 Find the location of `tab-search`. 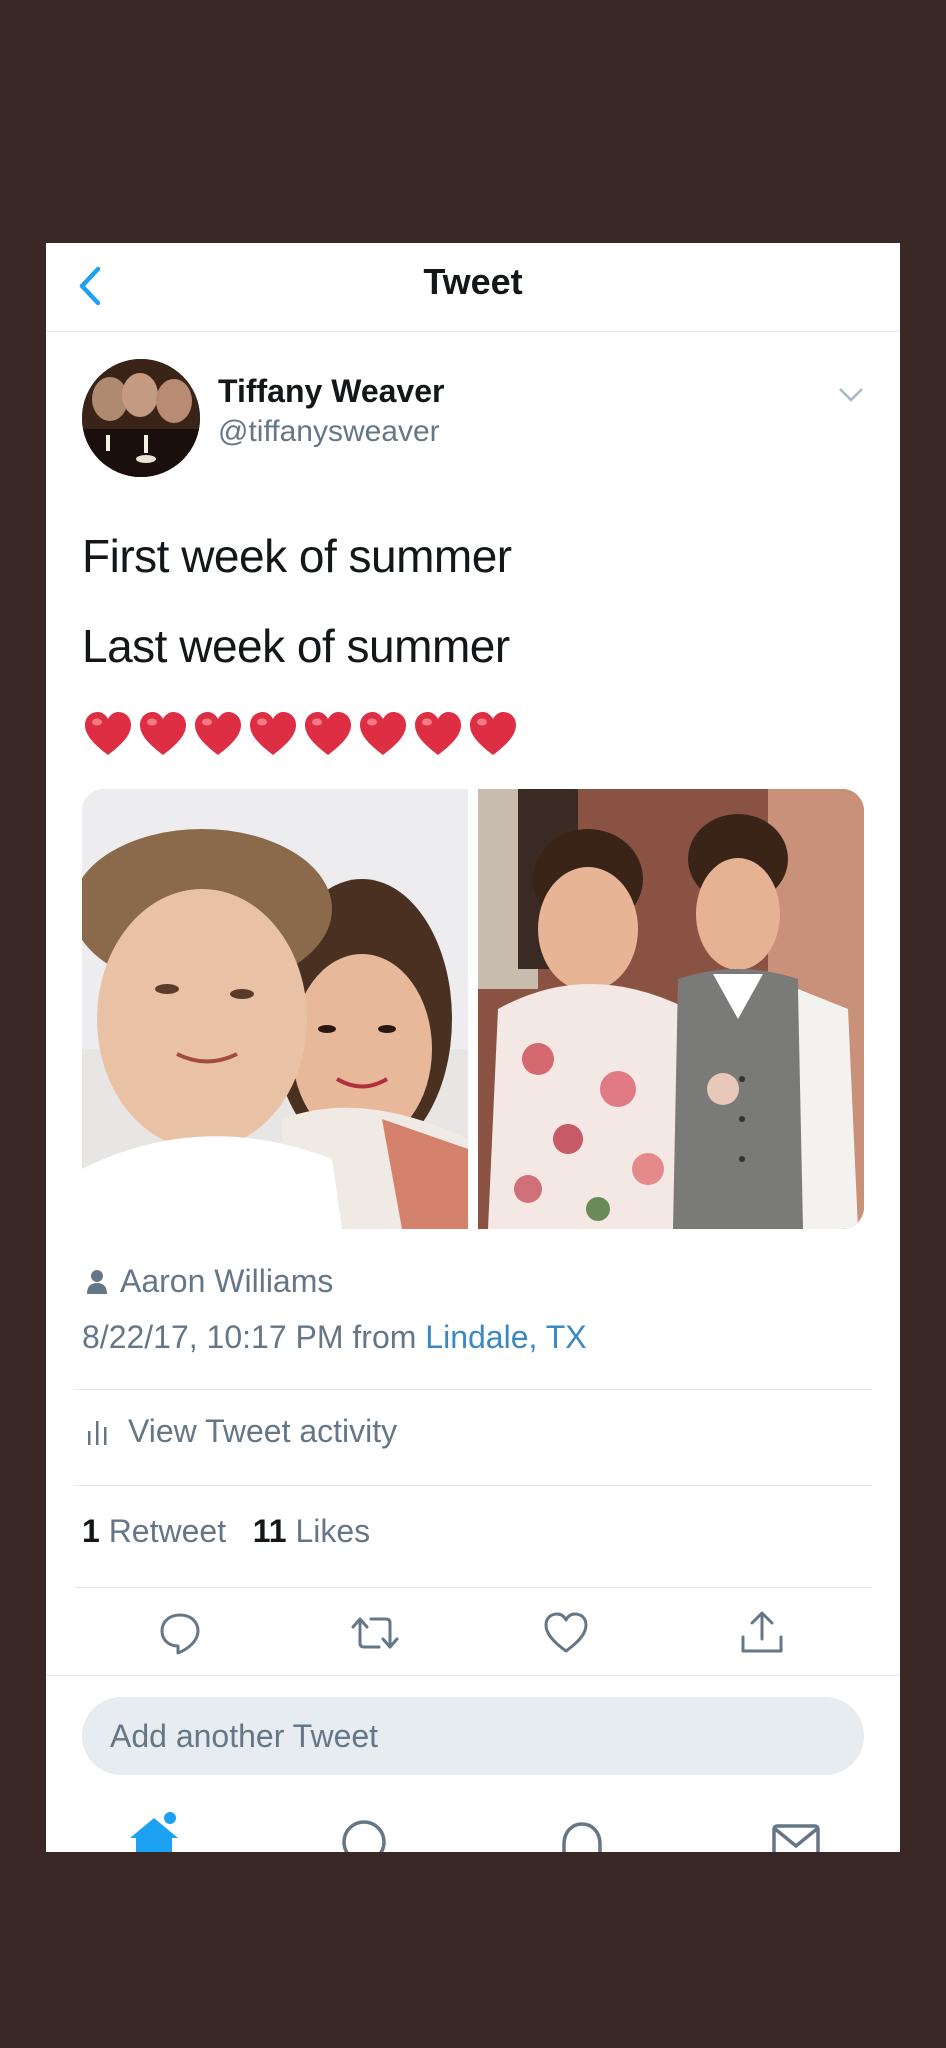

tab-search is located at coordinates (364, 1830).